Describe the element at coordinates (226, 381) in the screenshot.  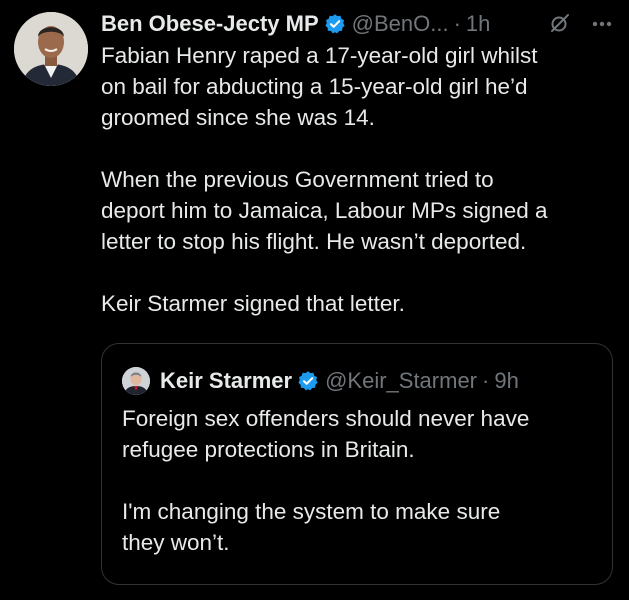
I see `quoted-author-name: Keir Starmer` at that location.